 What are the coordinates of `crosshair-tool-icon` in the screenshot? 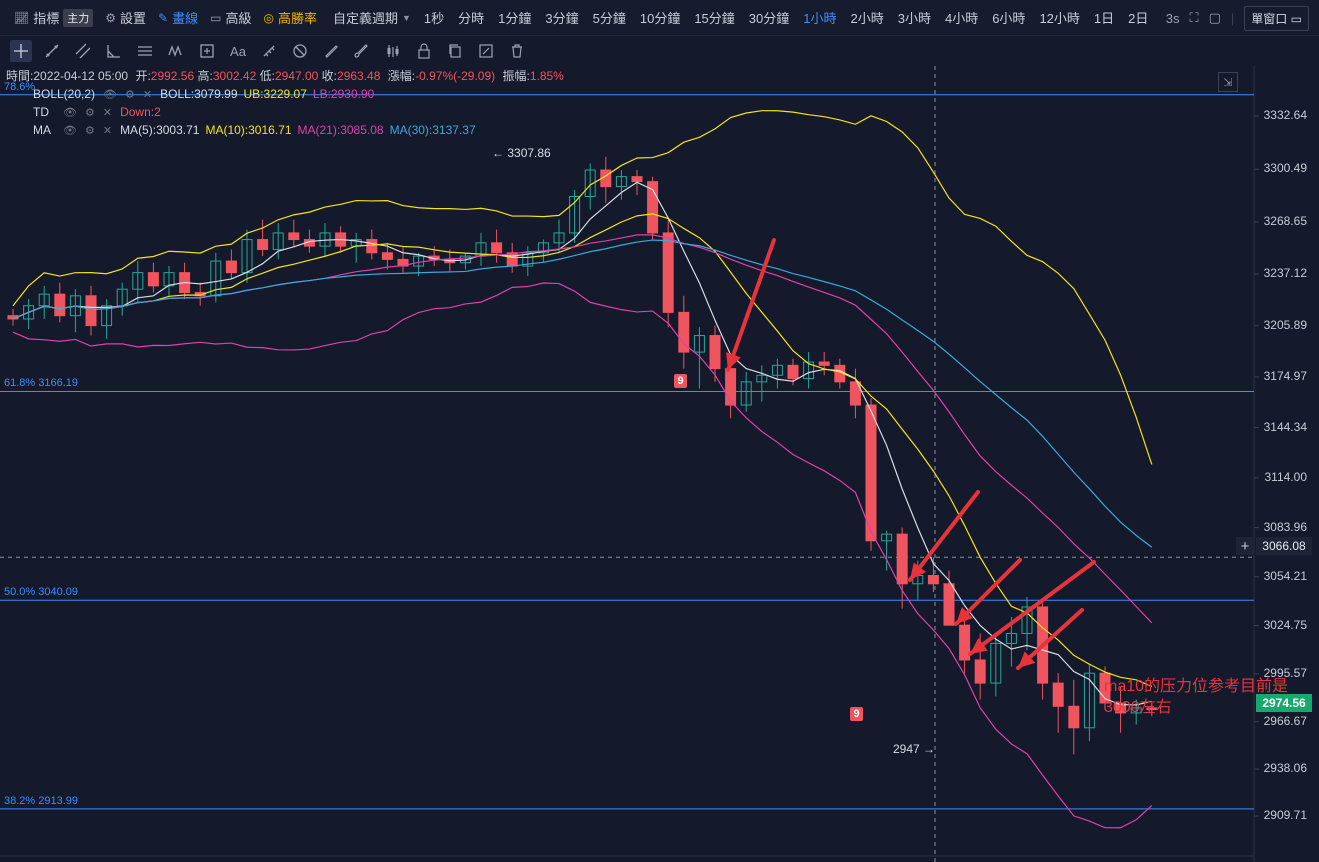 It's located at (21, 51).